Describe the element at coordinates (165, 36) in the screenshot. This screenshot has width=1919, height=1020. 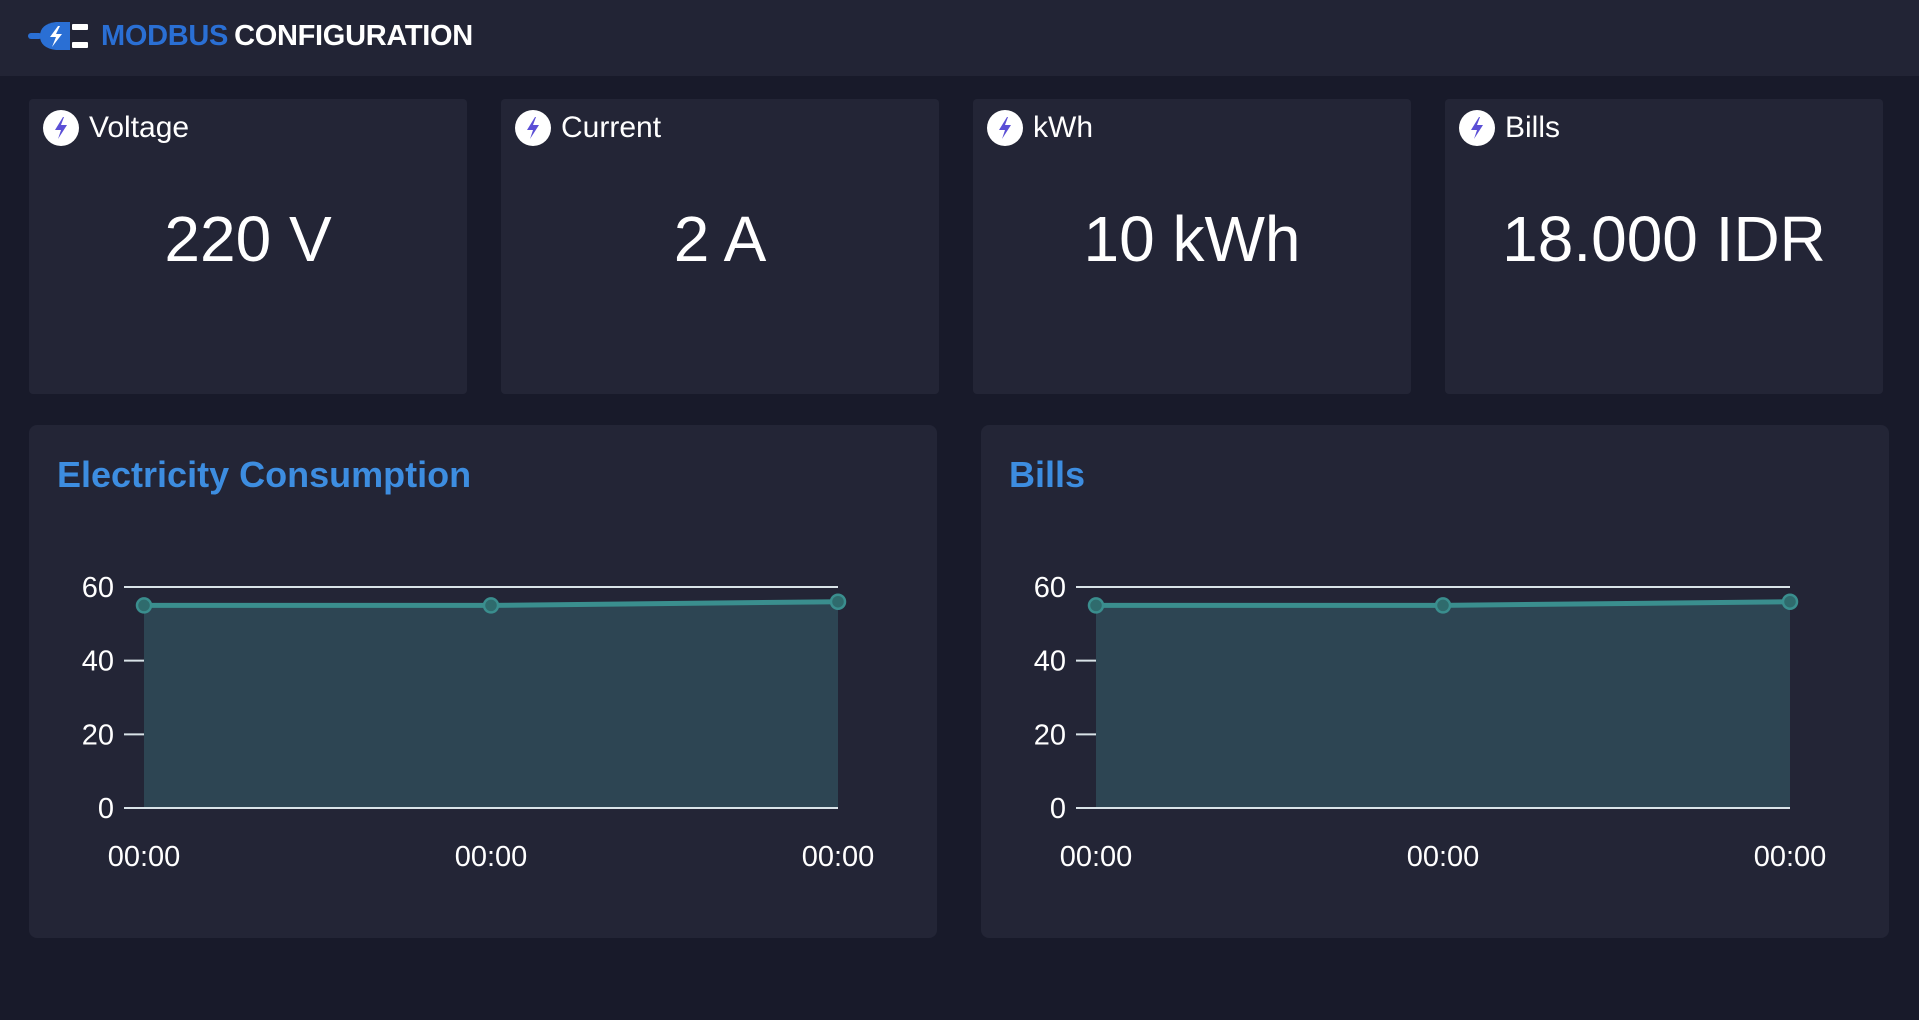
I see `brand-part-modbus: MODBUS` at that location.